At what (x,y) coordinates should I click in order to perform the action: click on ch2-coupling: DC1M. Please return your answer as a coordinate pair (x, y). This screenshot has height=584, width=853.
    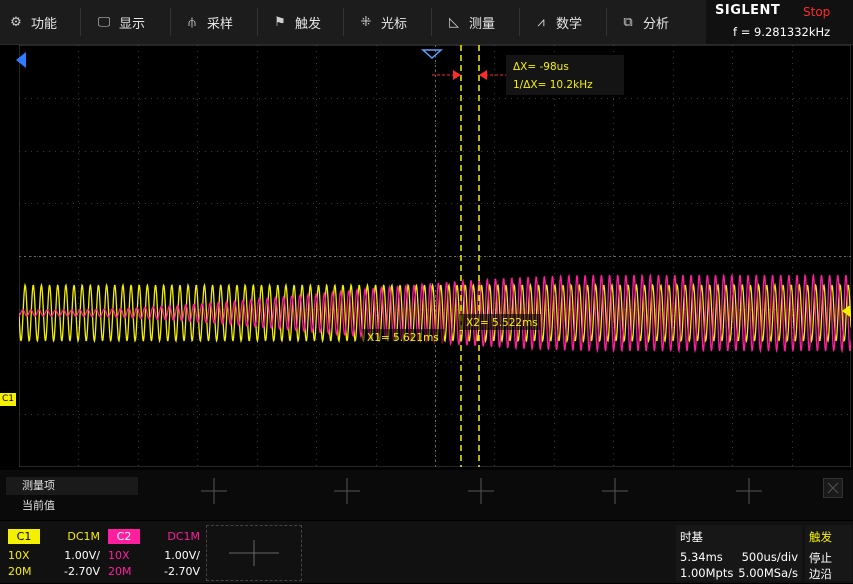
    Looking at the image, I should click on (183, 536).